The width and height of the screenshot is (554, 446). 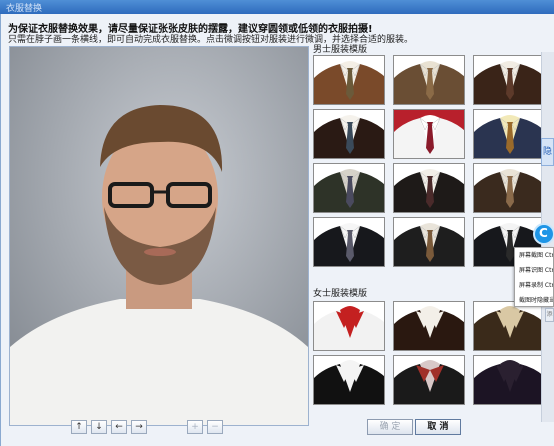 I want to click on move-left-button: ←, so click(x=119, y=427).